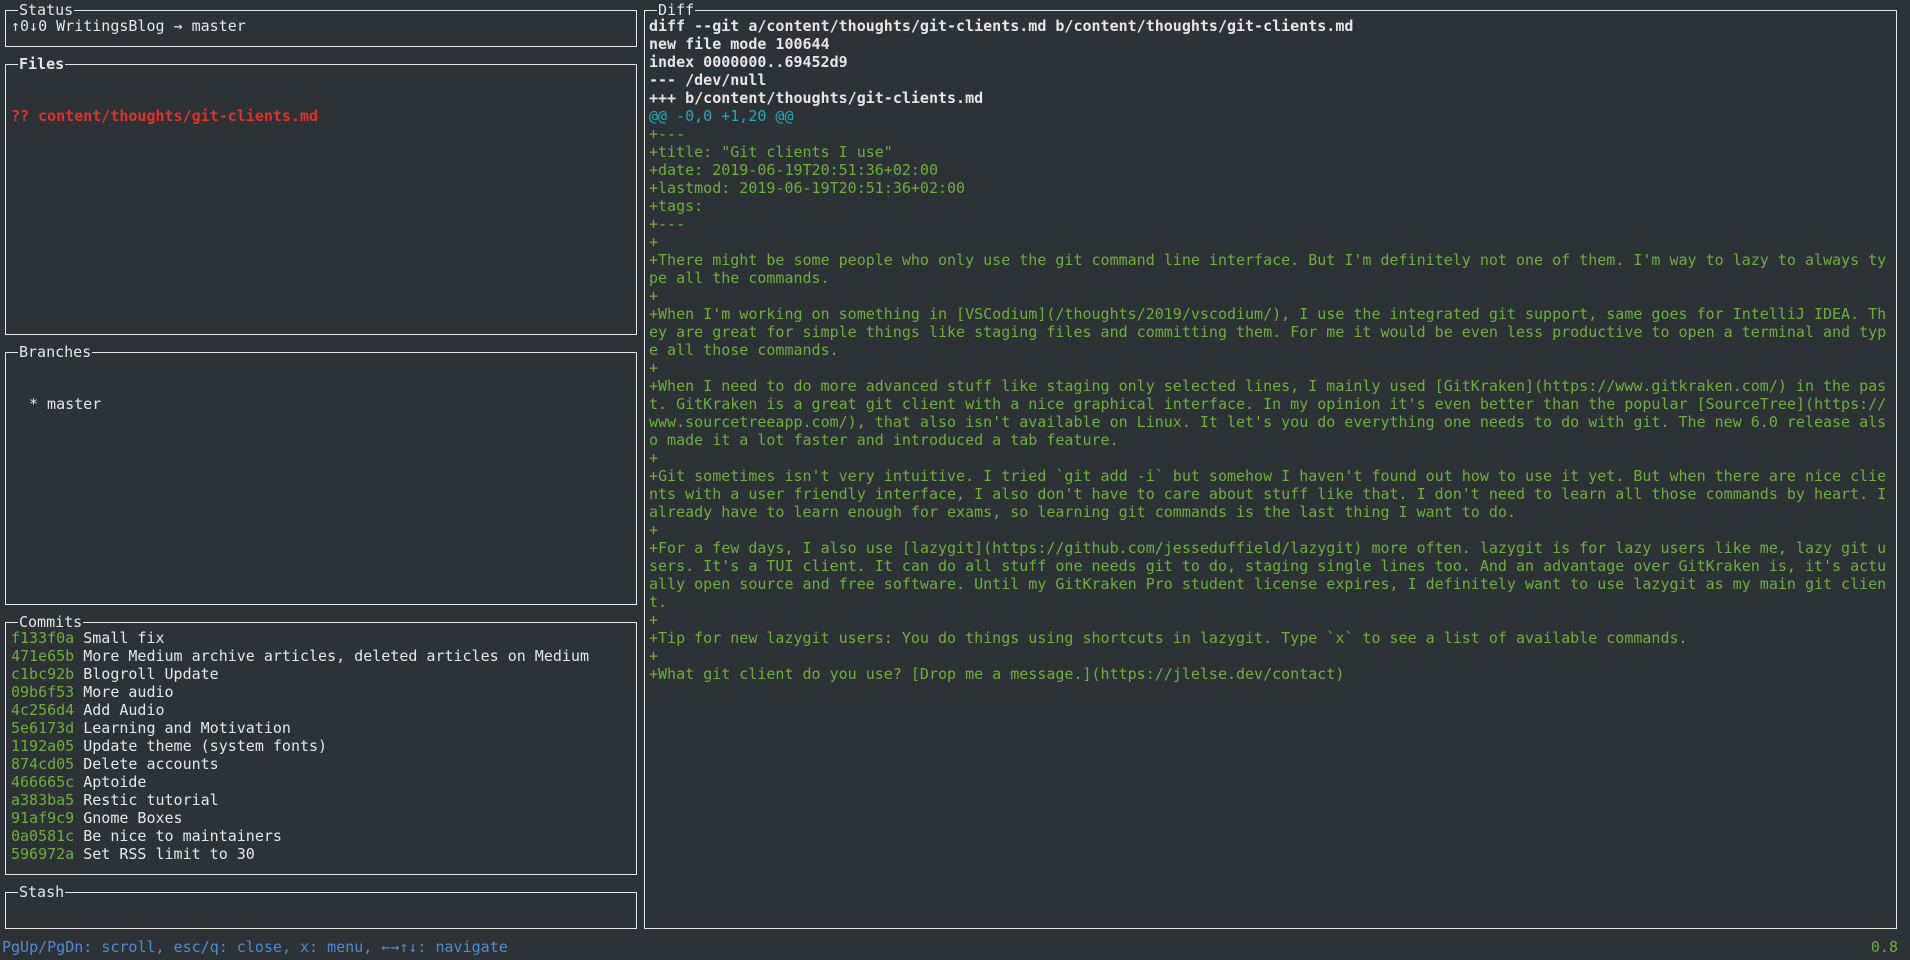  Describe the element at coordinates (43, 836) in the screenshot. I see `commit-sha: 0a0581c` at that location.